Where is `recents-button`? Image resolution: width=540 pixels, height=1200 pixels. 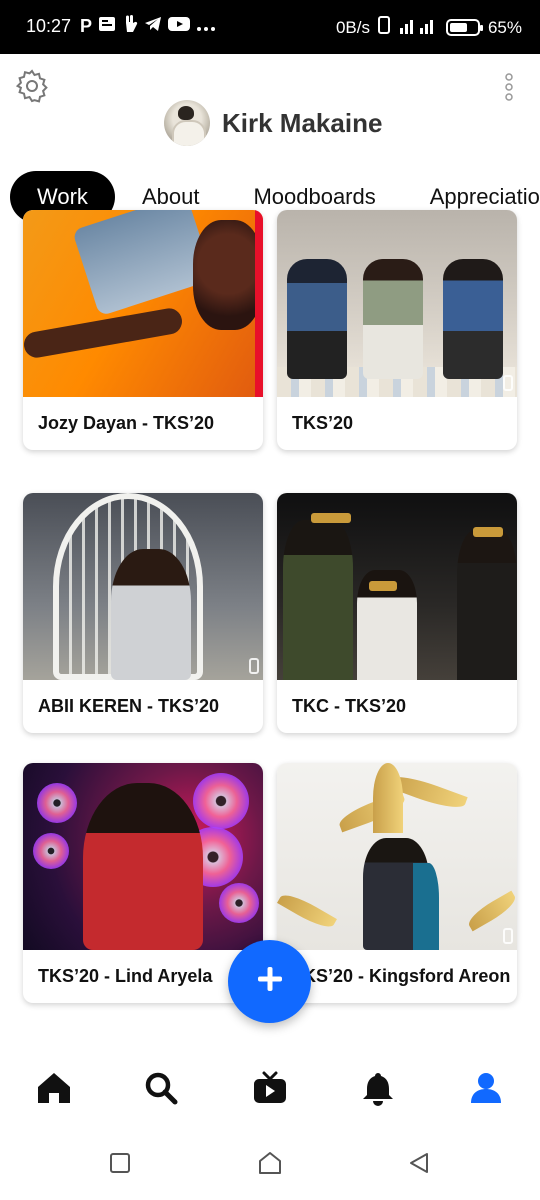
recents-button is located at coordinates (120, 1165).